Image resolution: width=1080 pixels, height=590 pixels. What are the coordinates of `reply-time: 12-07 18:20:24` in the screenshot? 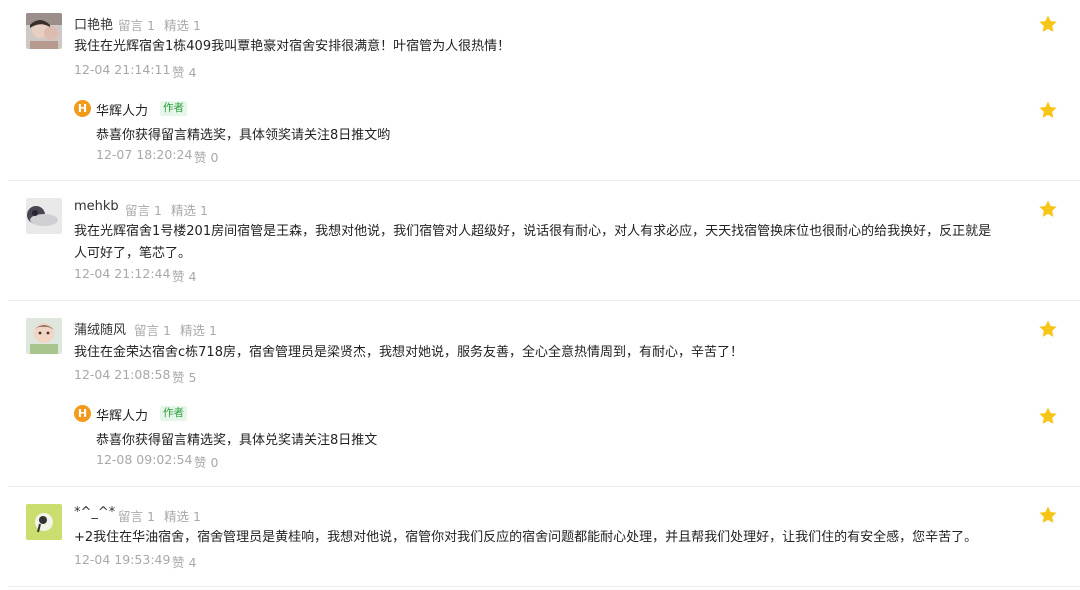 It's located at (144, 154).